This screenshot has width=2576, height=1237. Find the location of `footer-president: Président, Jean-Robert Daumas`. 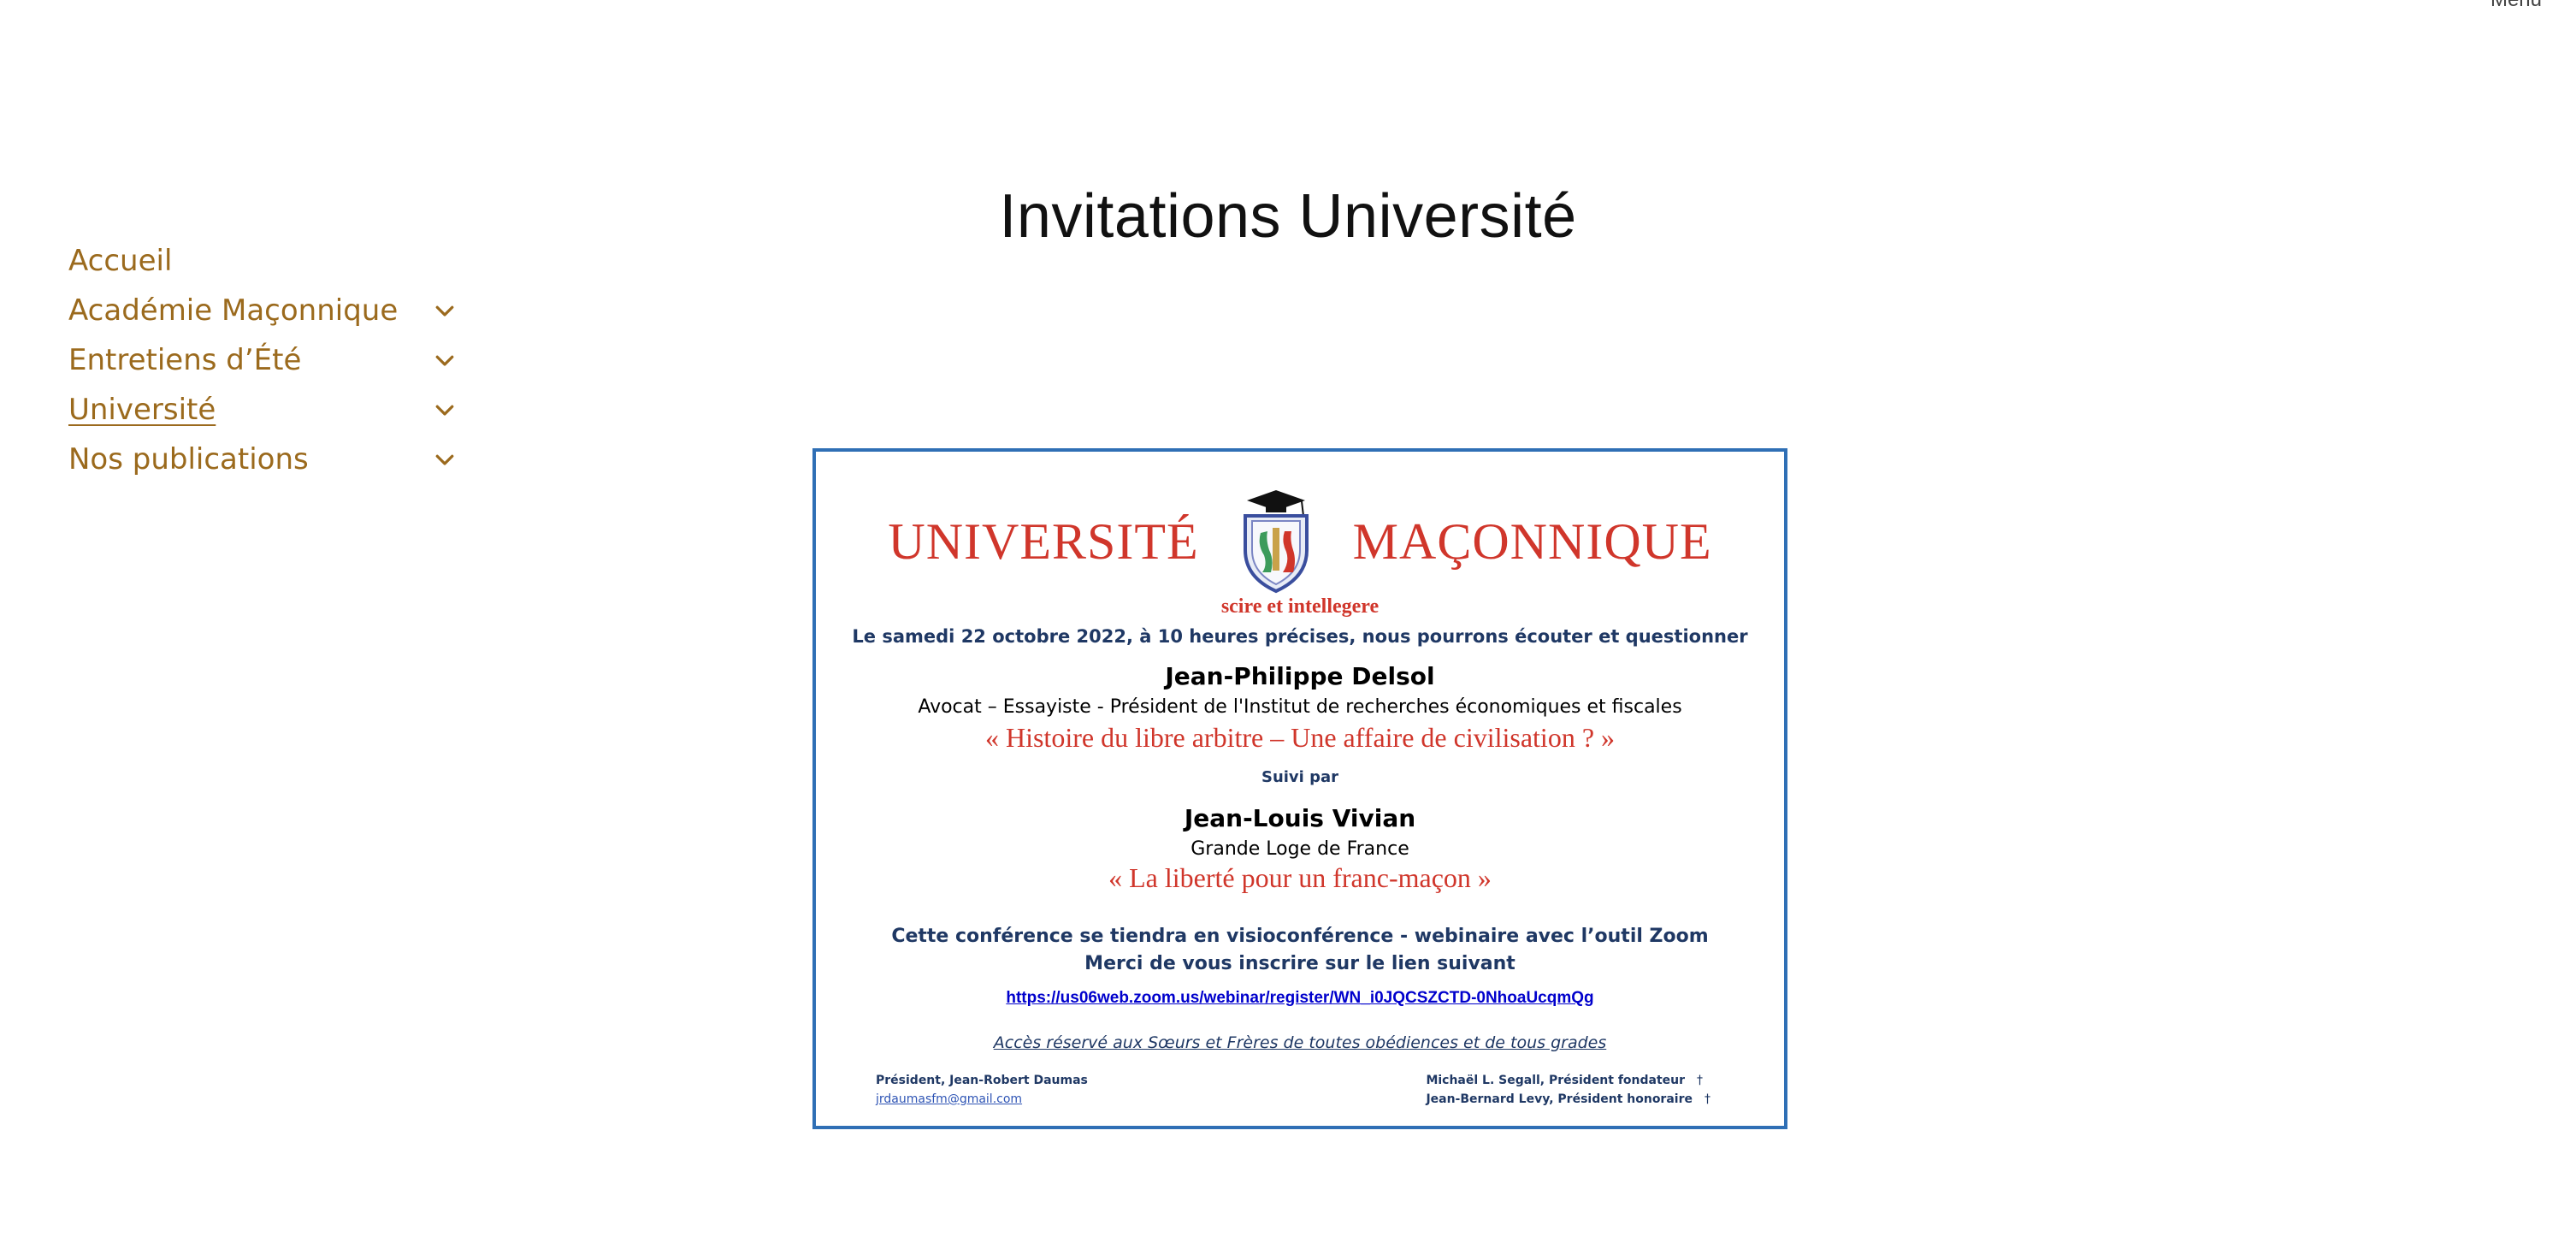

footer-president: Président, Jean-Robert Daumas is located at coordinates (982, 1080).